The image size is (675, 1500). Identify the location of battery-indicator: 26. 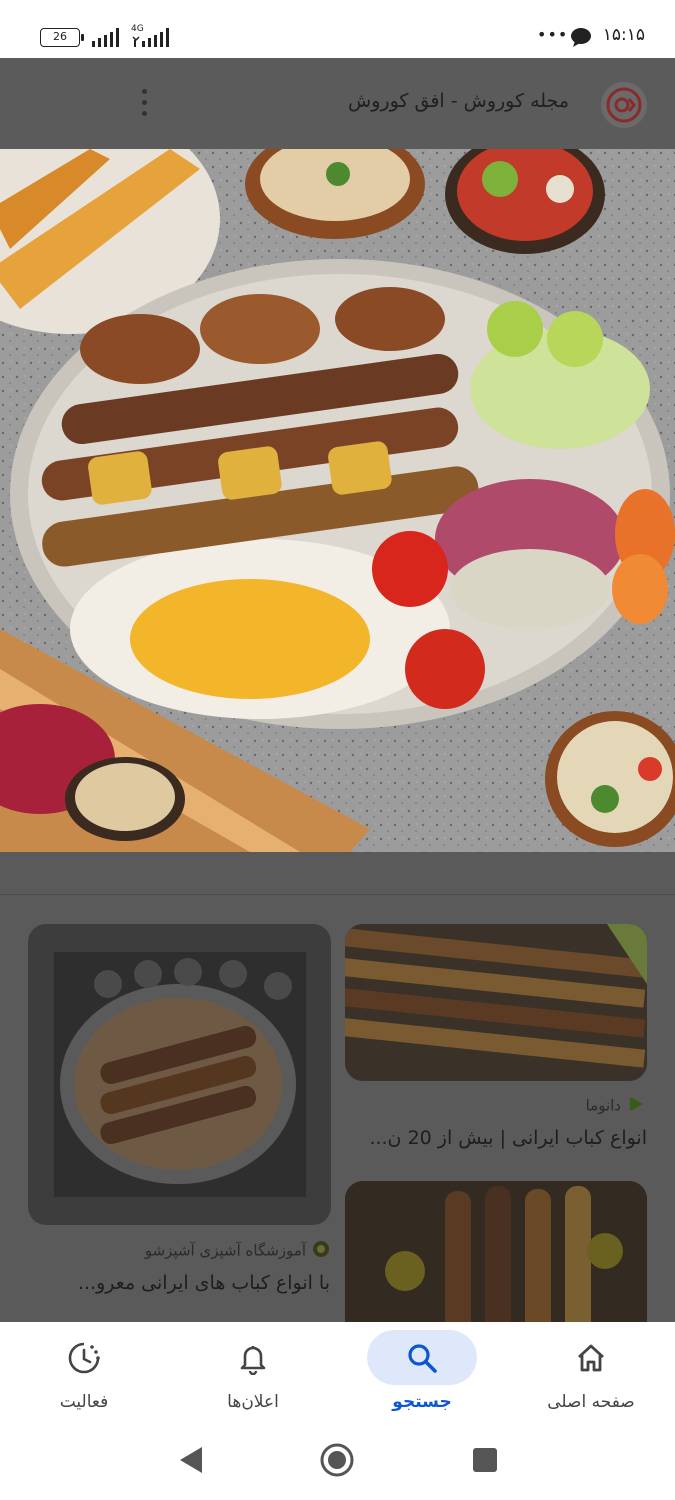
(62, 37).